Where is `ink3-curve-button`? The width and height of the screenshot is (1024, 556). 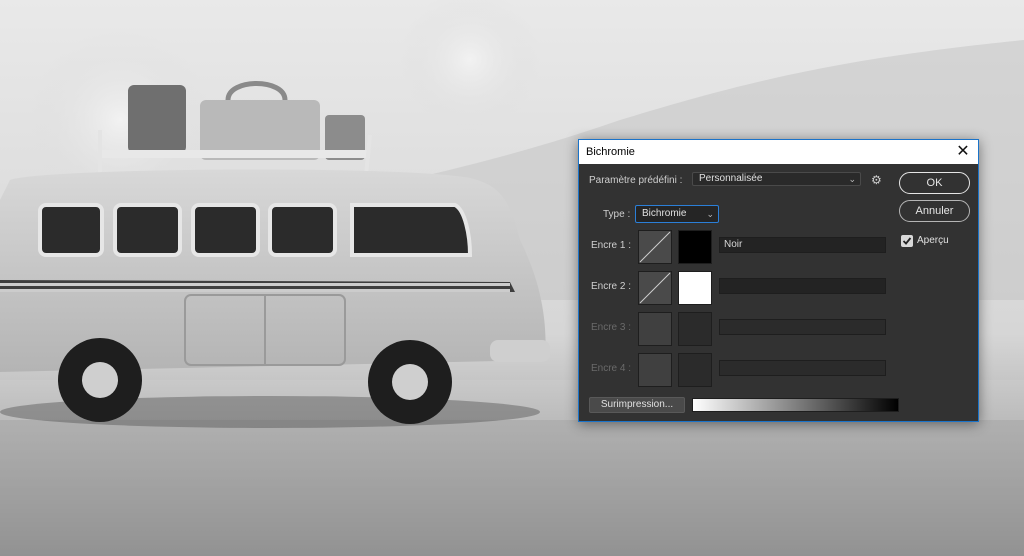
ink3-curve-button is located at coordinates (655, 329).